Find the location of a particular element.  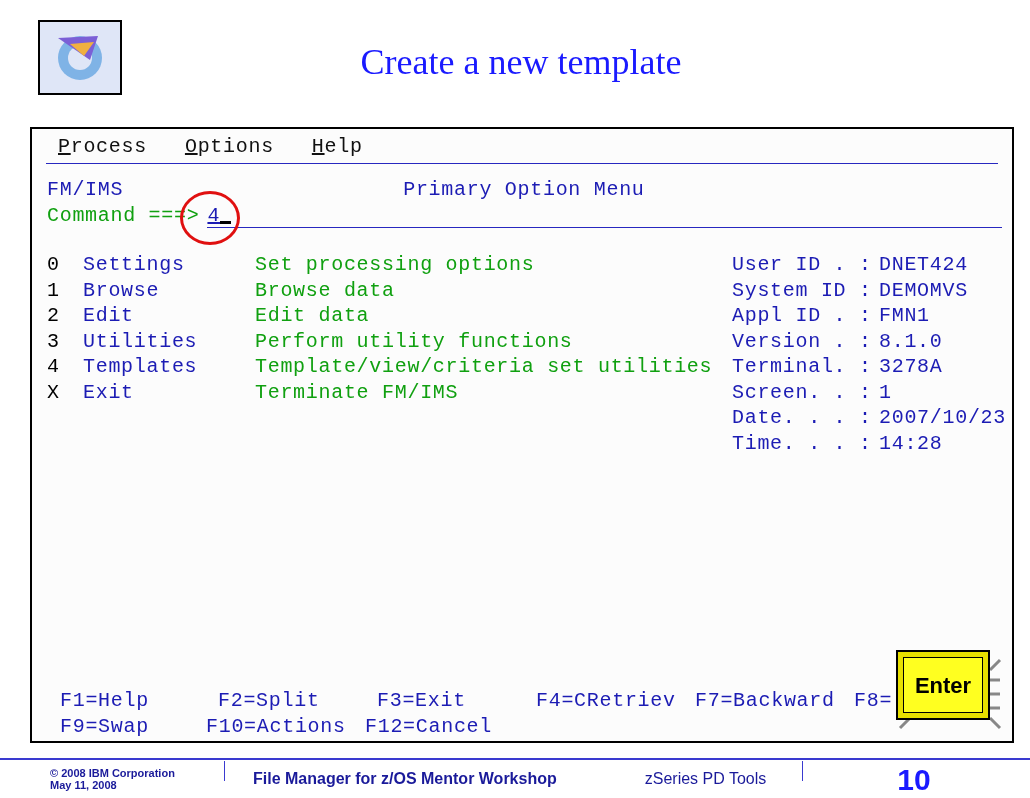

footer-subtitle: zSeries PD Tools is located at coordinates (705, 779).